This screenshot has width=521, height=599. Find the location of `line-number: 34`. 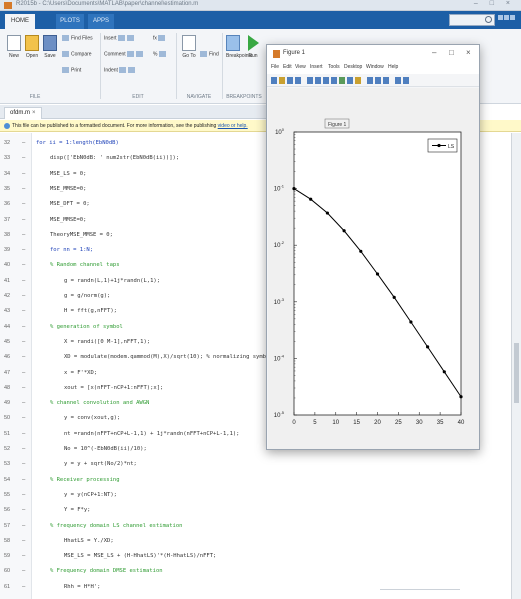

line-number: 34 is located at coordinates (7, 173).